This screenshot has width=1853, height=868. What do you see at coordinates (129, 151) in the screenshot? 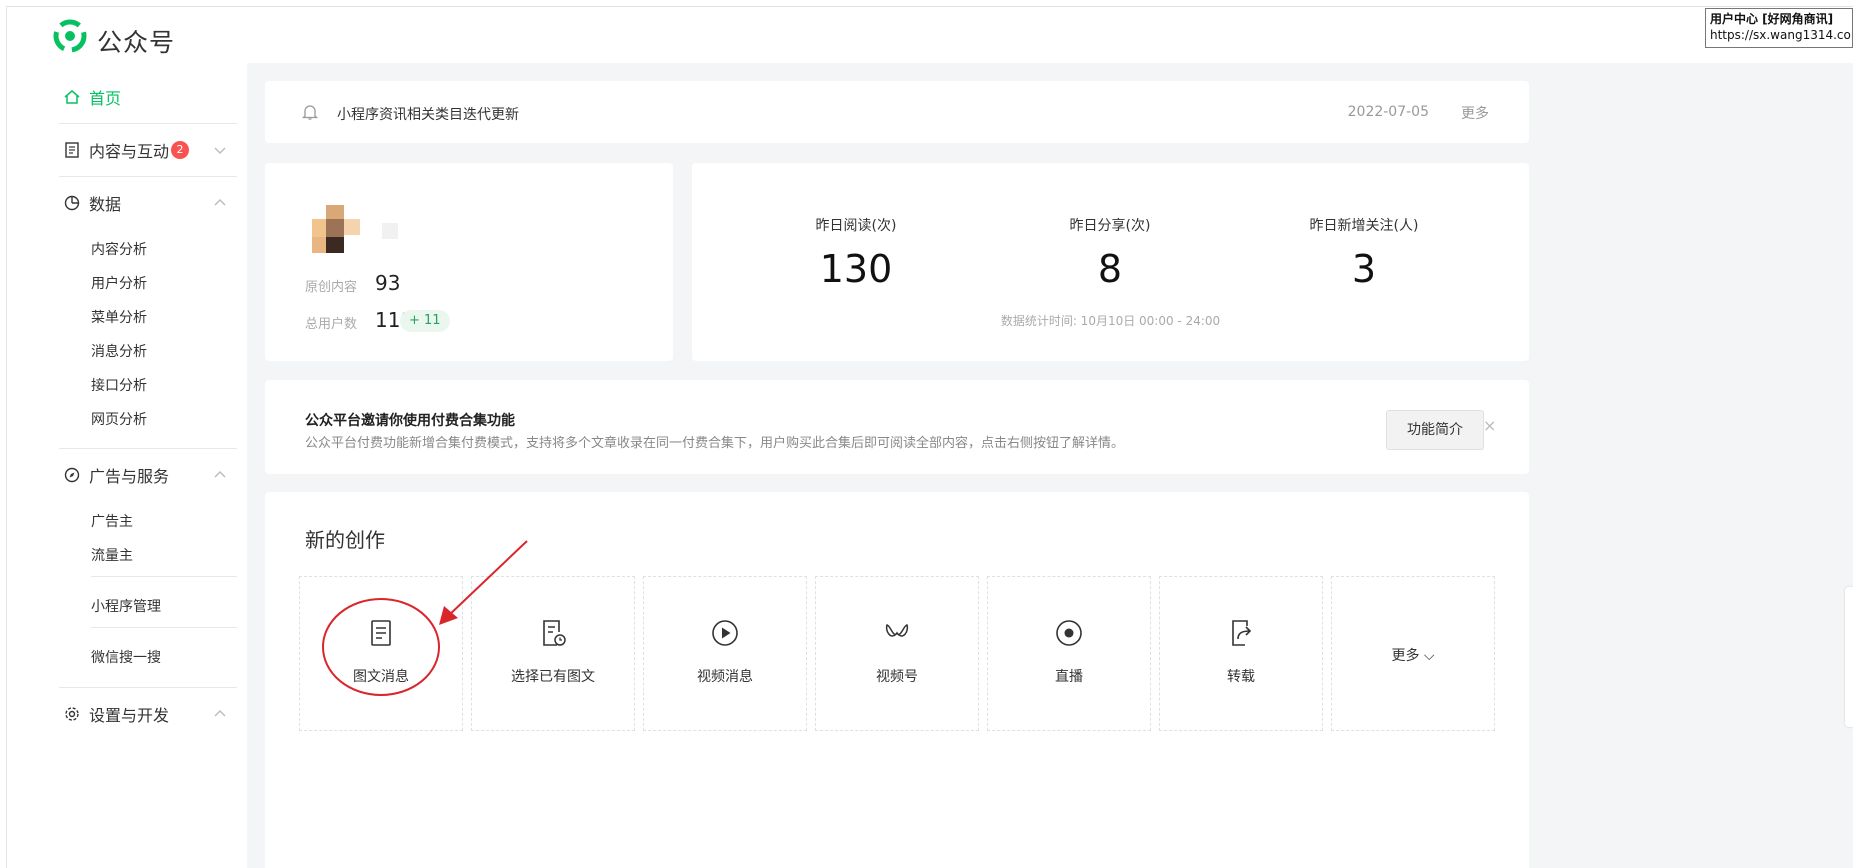
I see `sidebar-item-label: 内容与互动` at bounding box center [129, 151].